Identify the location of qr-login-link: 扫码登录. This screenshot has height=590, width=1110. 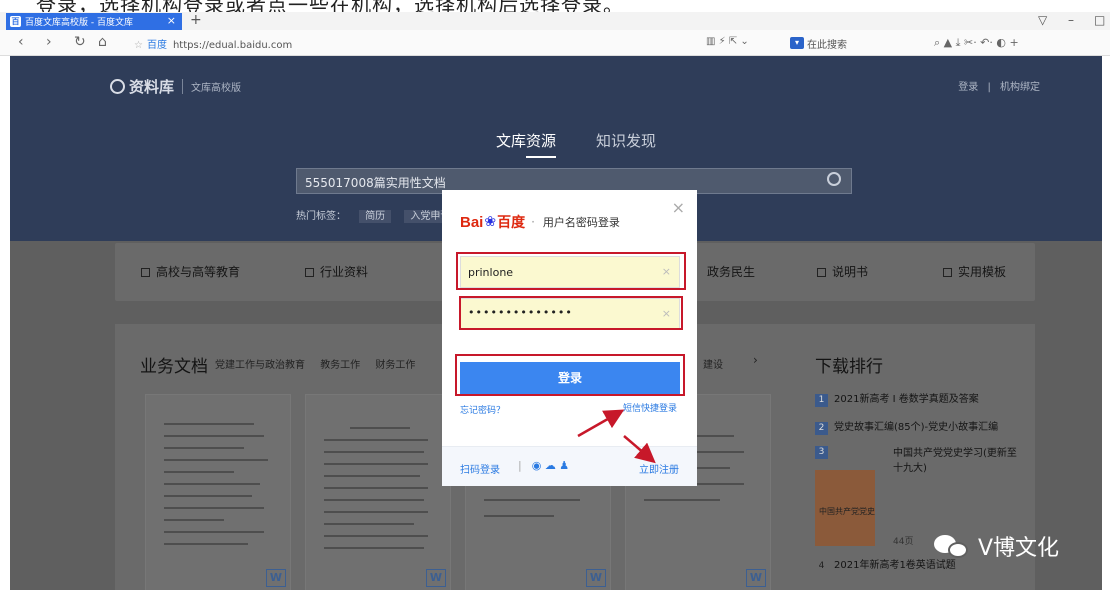
(480, 468).